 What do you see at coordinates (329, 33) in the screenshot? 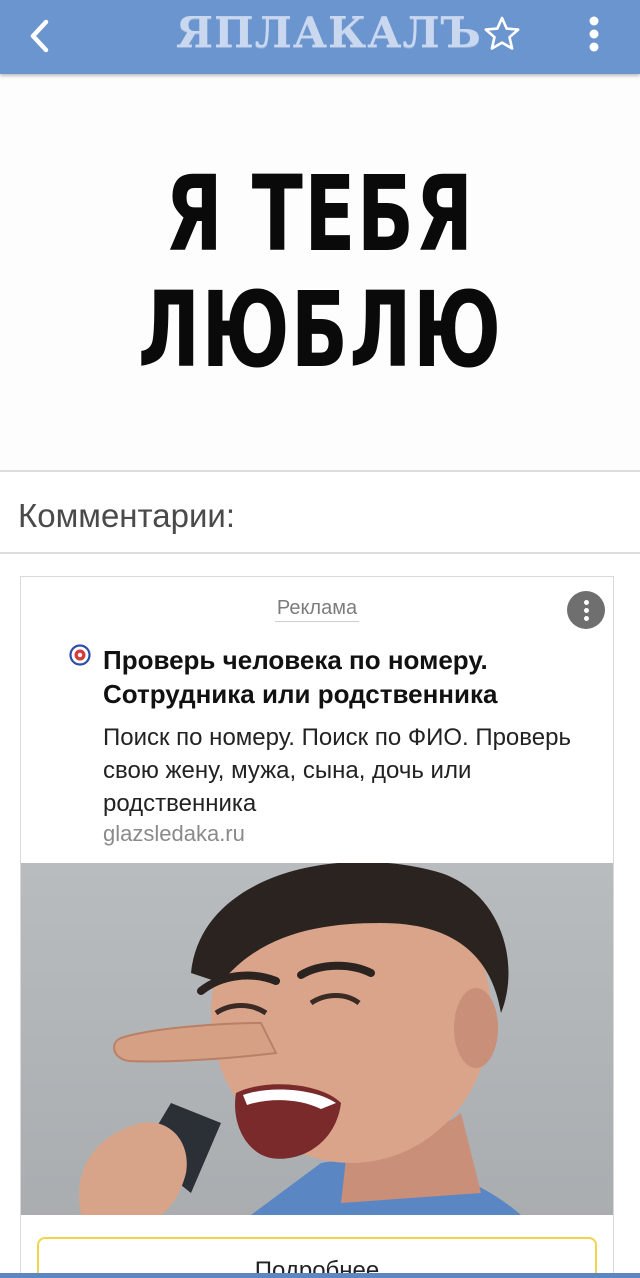
I see `site-logo: ЯПЛАКАЛЪ` at bounding box center [329, 33].